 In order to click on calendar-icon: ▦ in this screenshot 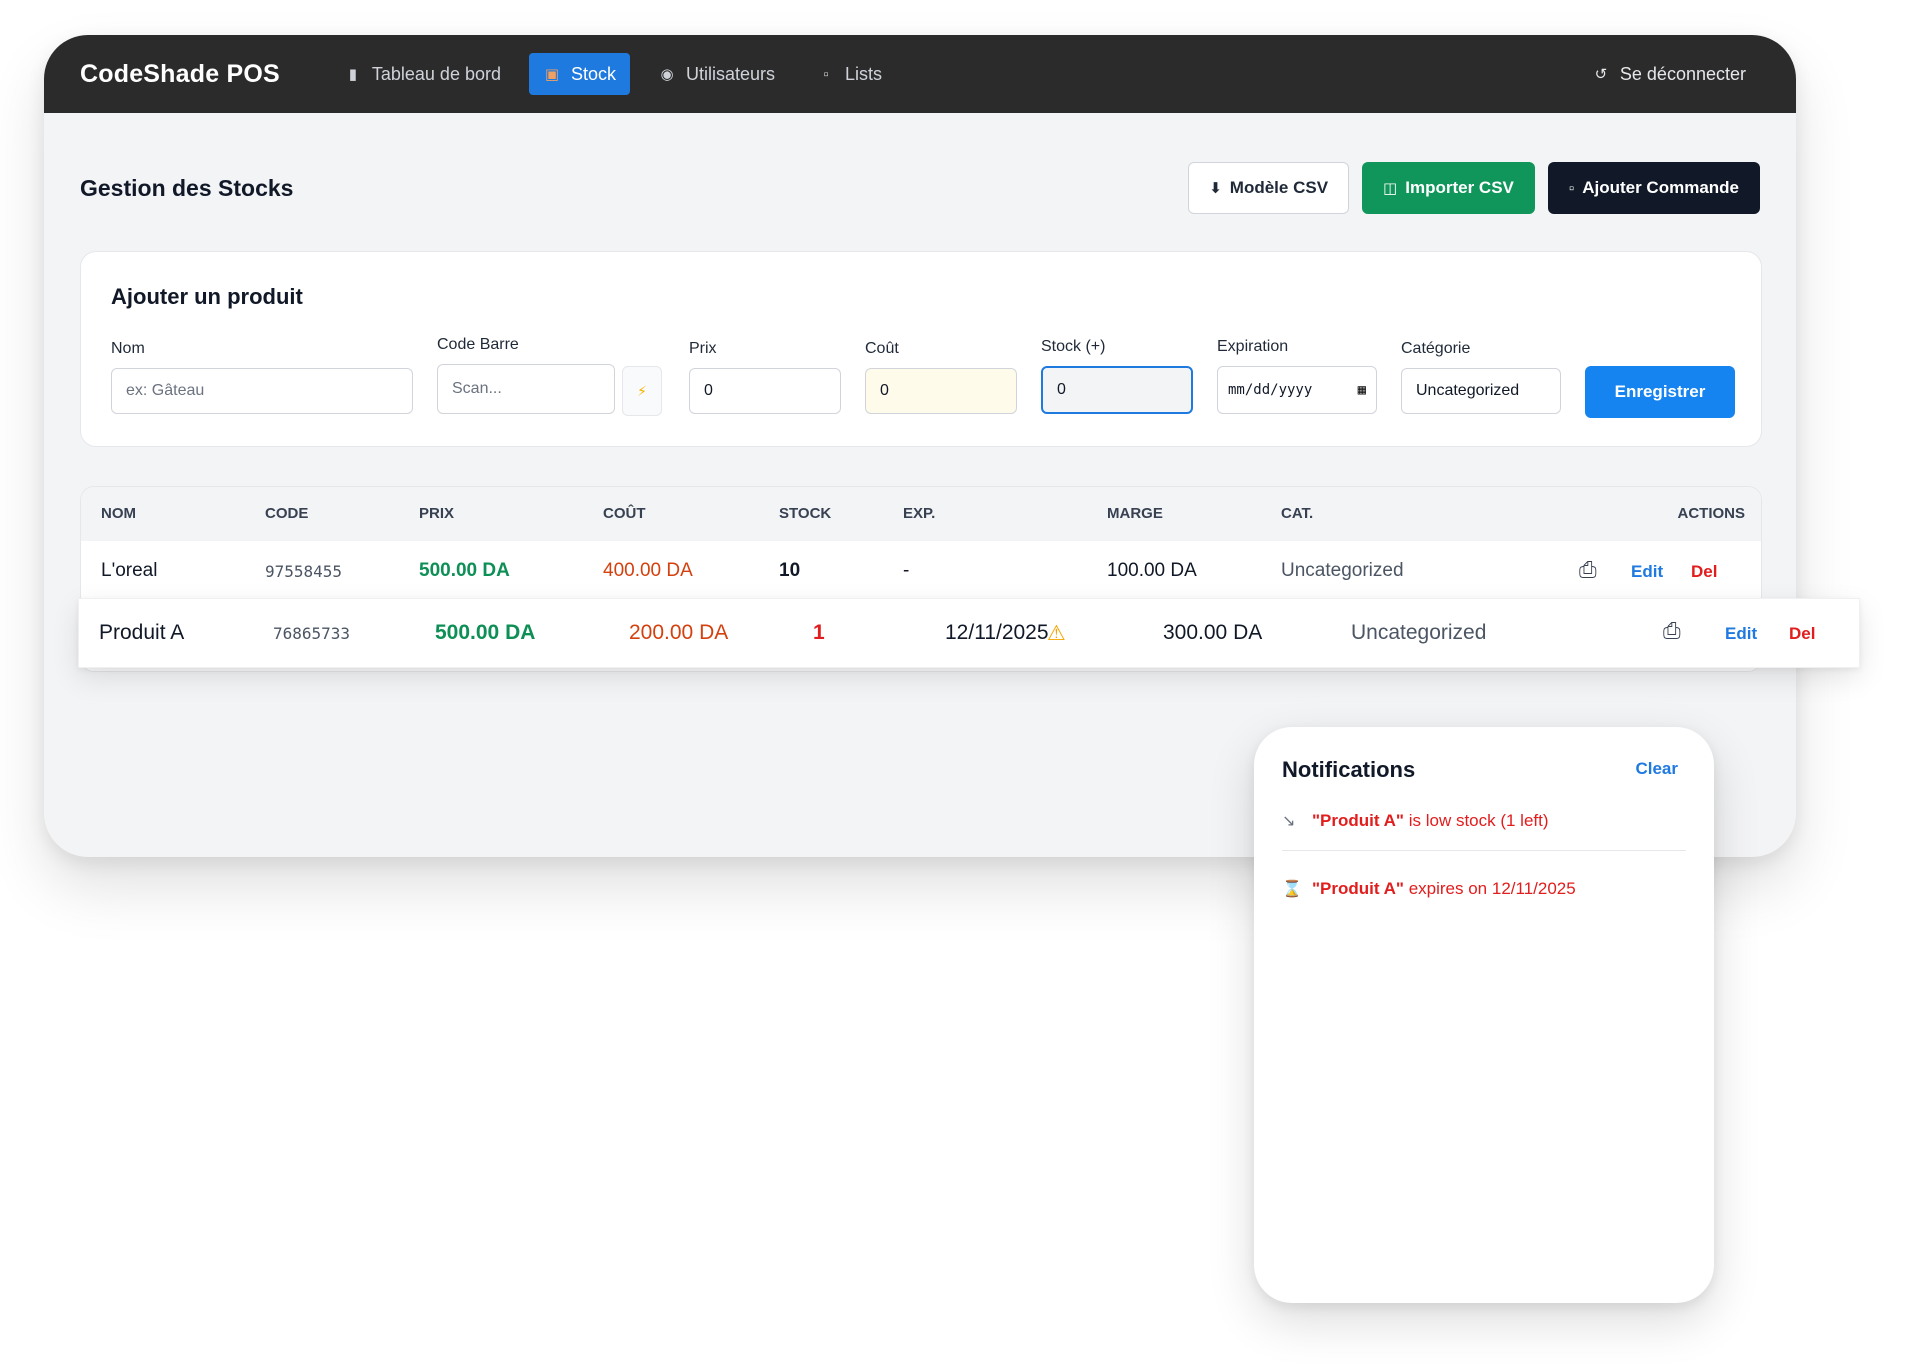, I will do `click(1362, 390)`.